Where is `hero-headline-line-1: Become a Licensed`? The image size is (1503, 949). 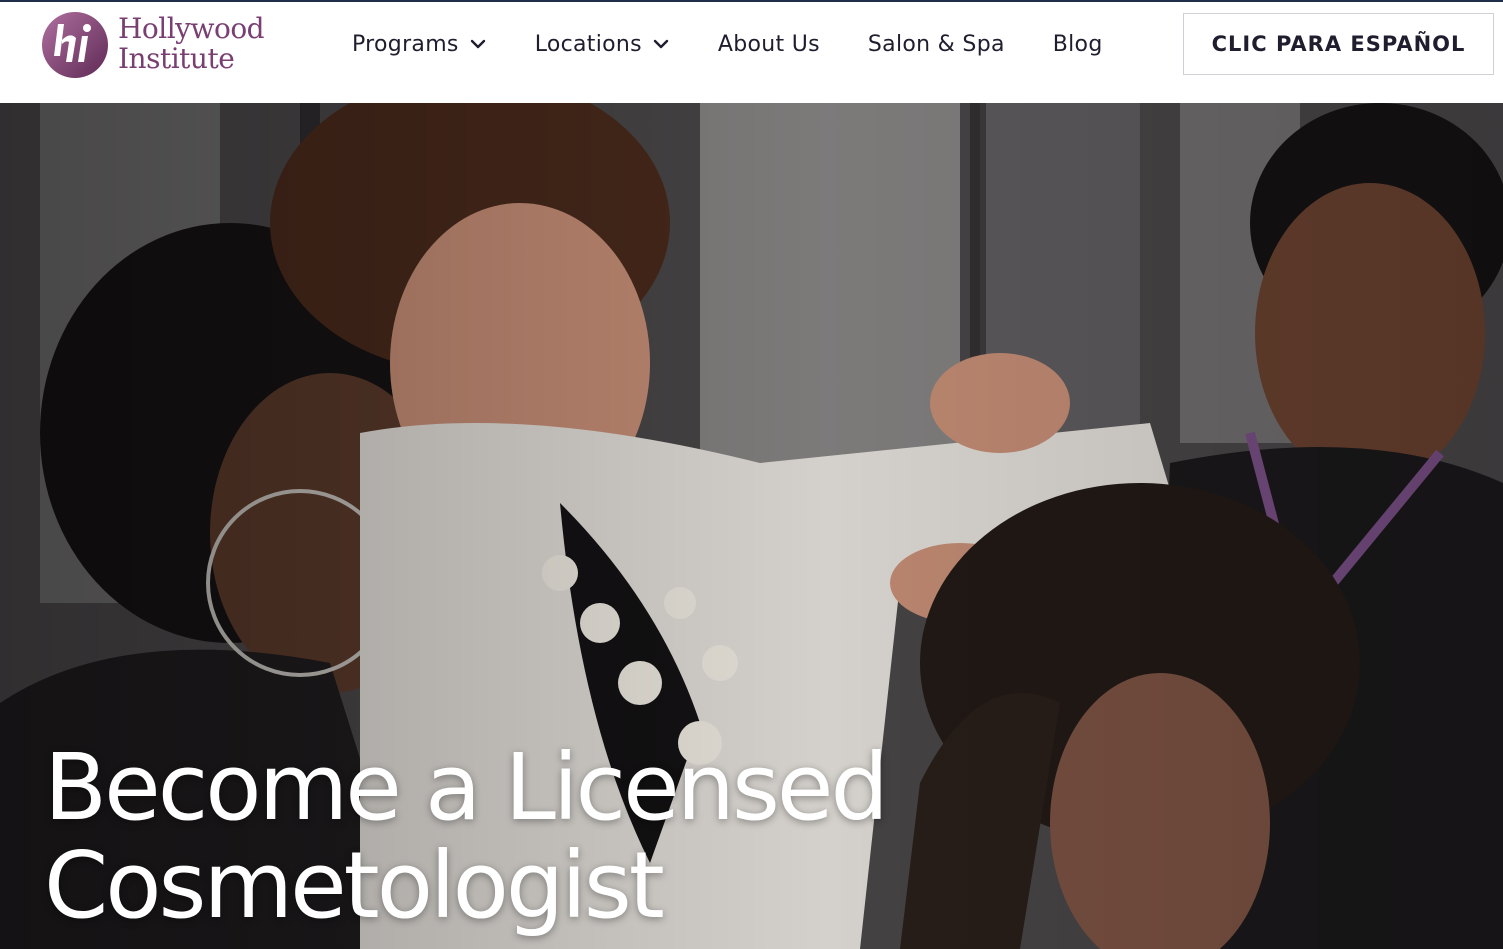 hero-headline-line-1: Become a Licensed is located at coordinates (466, 787).